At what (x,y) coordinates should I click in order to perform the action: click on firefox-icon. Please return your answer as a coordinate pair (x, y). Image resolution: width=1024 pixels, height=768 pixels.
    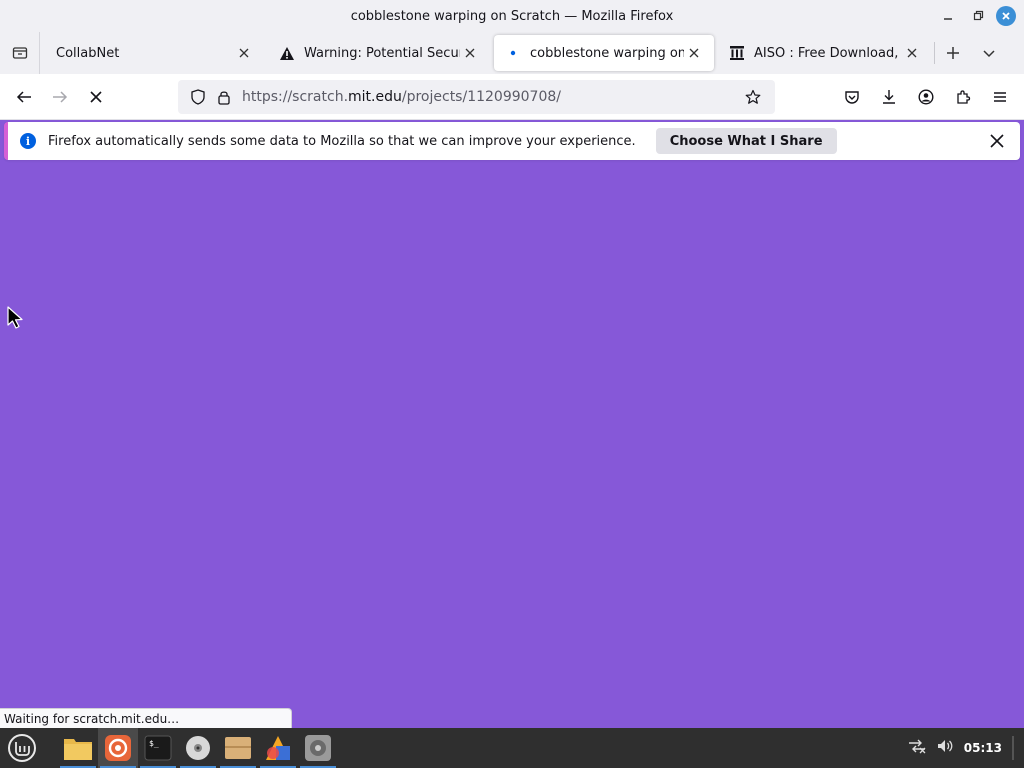
    Looking at the image, I should click on (118, 748).